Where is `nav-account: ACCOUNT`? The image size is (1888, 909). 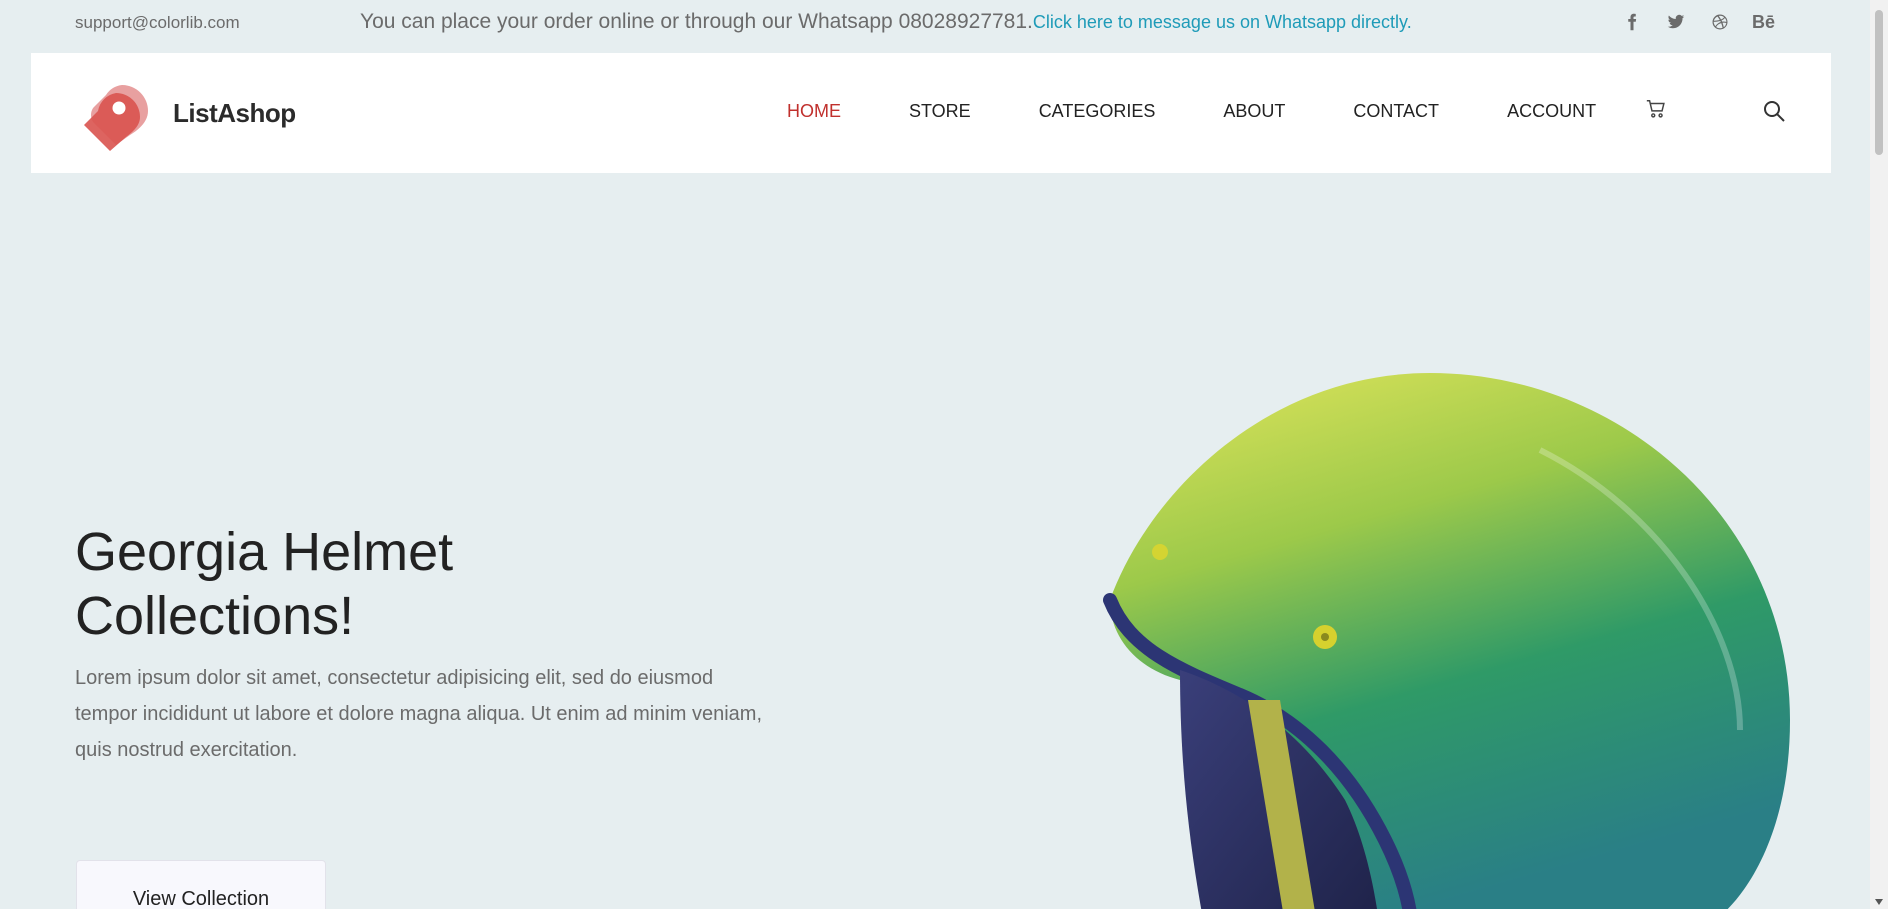
nav-account: ACCOUNT is located at coordinates (1551, 111).